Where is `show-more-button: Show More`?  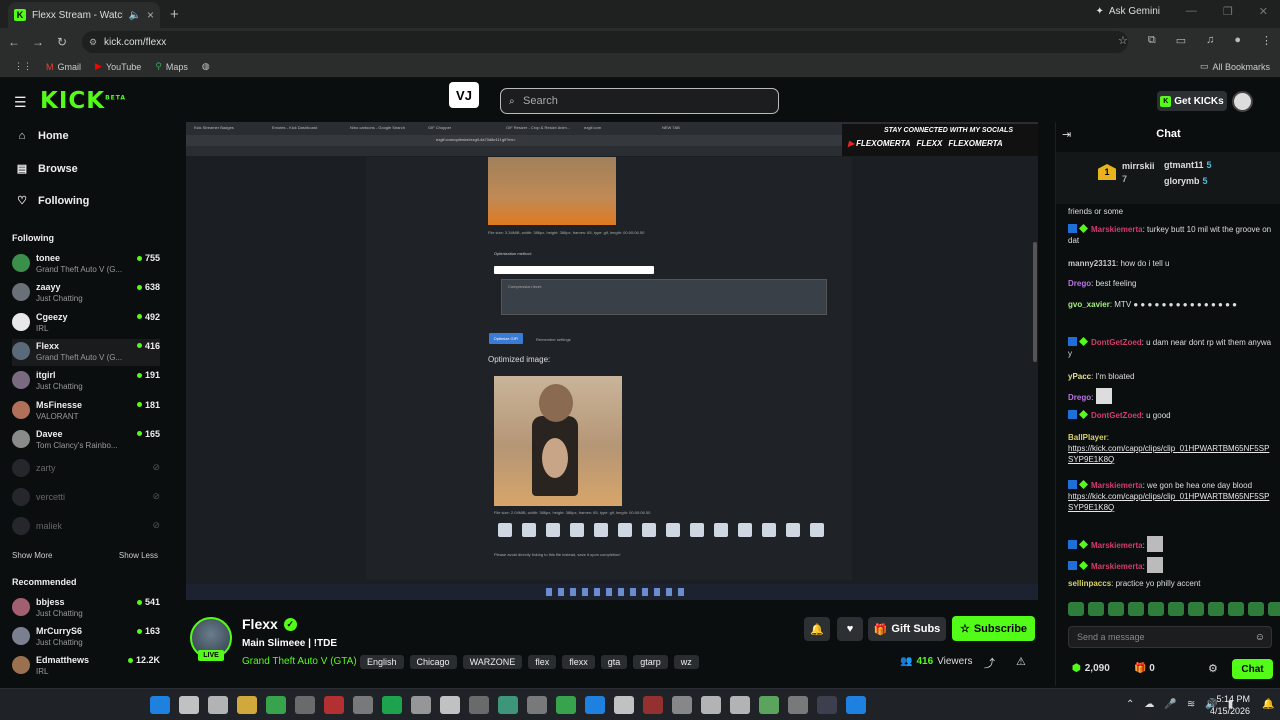 show-more-button: Show More is located at coordinates (32, 555).